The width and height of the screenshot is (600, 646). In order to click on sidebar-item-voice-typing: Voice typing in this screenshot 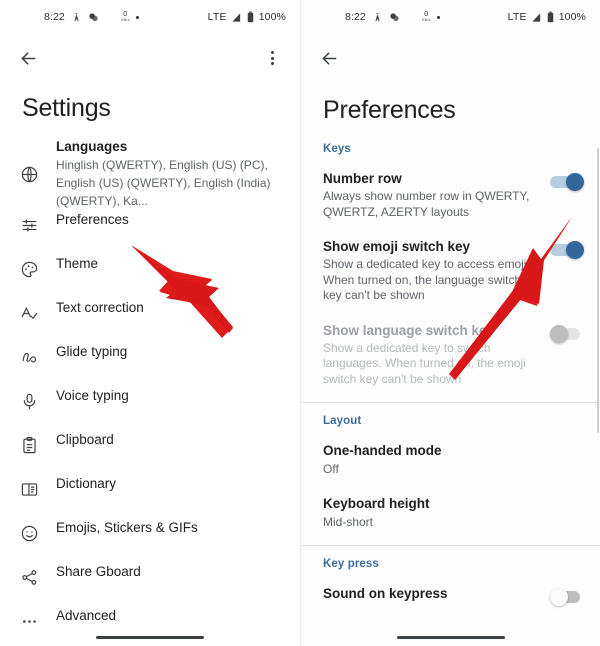, I will do `click(150, 408)`.